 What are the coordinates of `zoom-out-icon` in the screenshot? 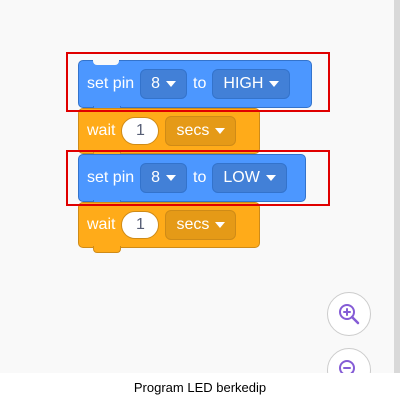 It's located at (347, 366).